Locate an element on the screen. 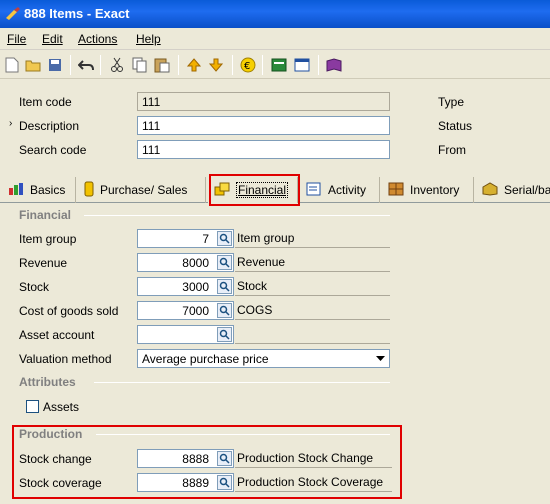 This screenshot has height=504, width=550. item-group-field: 7 is located at coordinates (185, 238).